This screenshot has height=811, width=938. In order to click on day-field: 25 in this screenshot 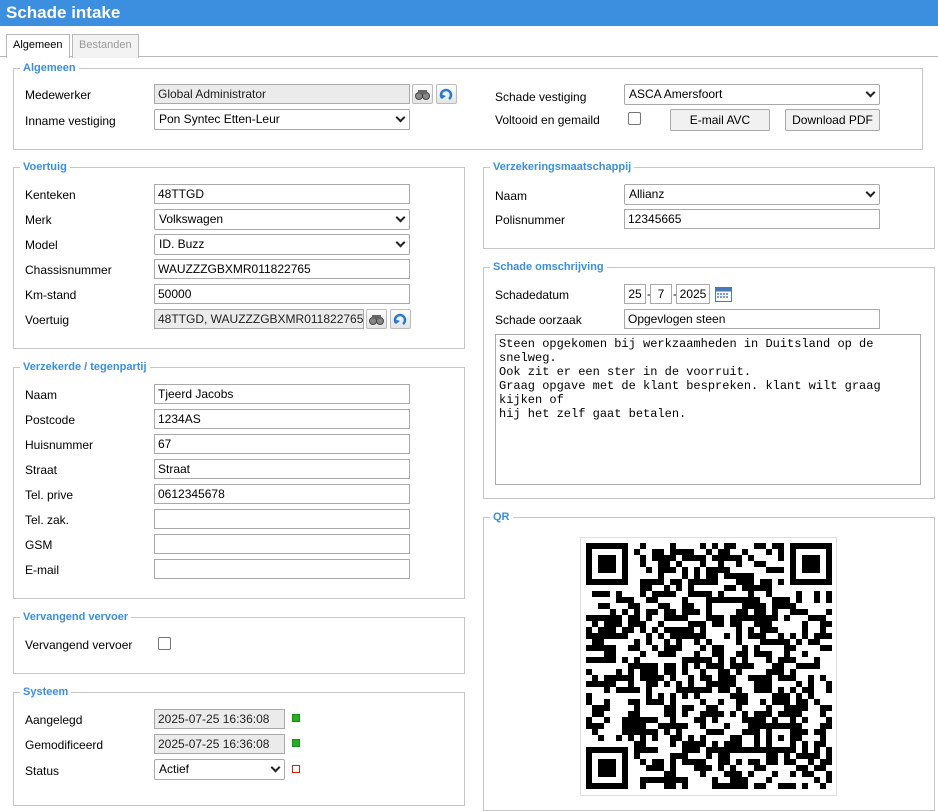, I will do `click(635, 294)`.